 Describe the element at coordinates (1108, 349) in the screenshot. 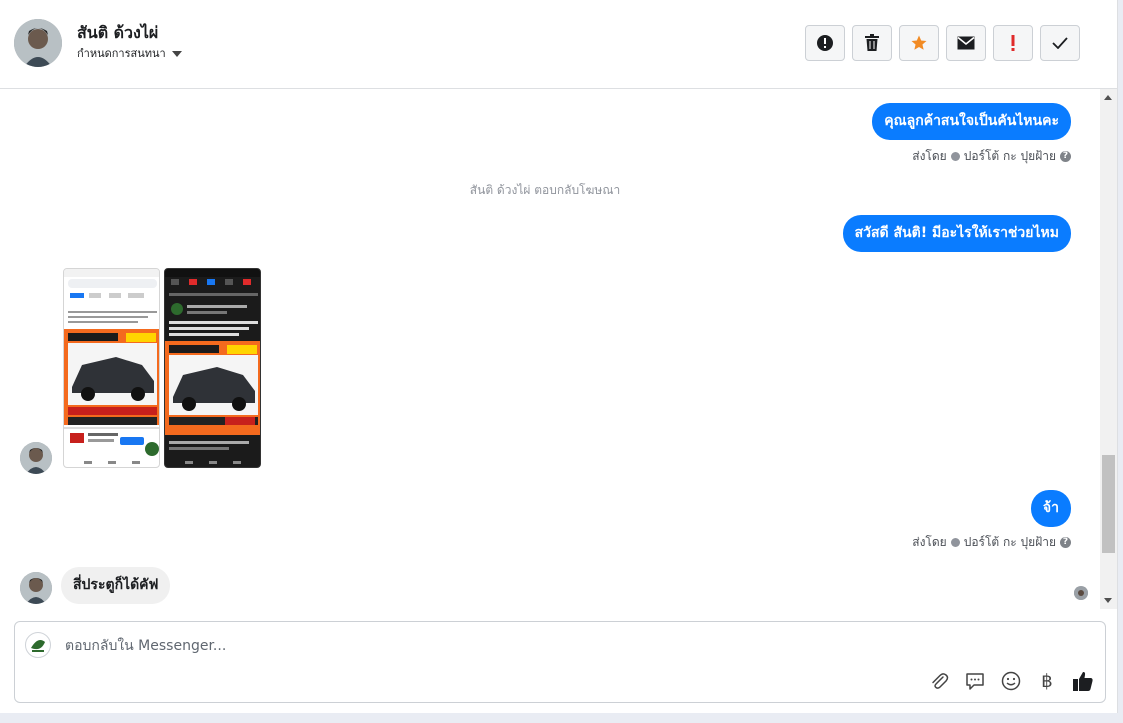

I see `message-scrollbar` at that location.